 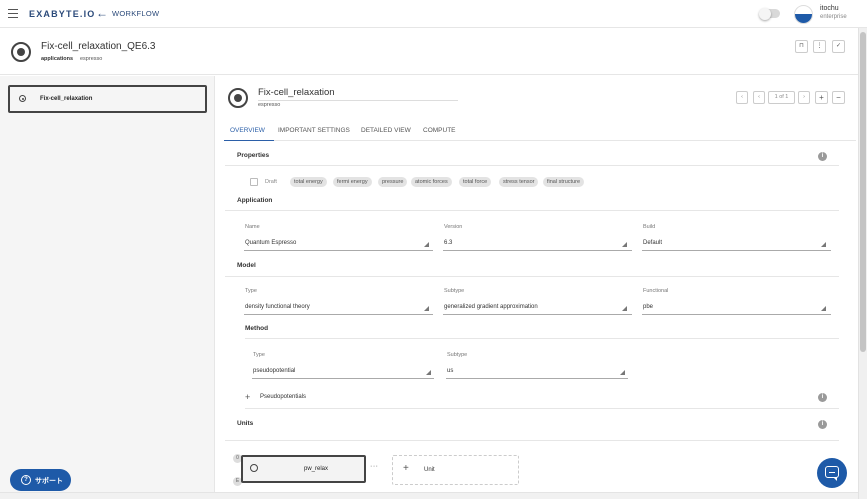 I want to click on support-button: ? サポート, so click(x=40, y=480).